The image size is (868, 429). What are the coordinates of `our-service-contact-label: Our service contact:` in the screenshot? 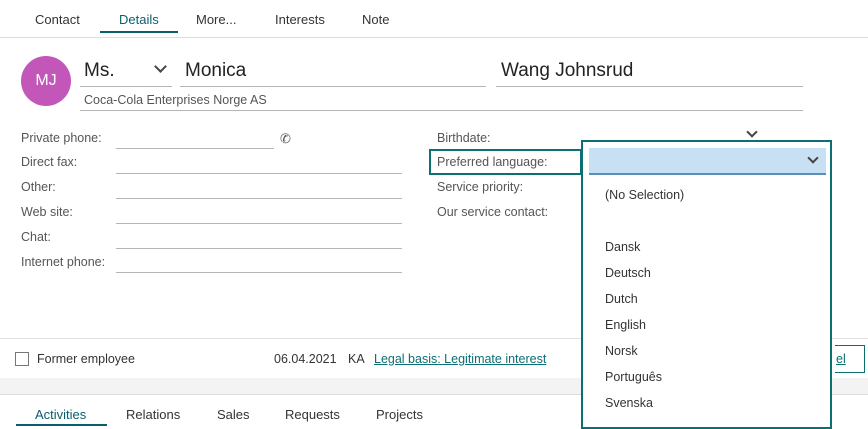 It's located at (493, 212).